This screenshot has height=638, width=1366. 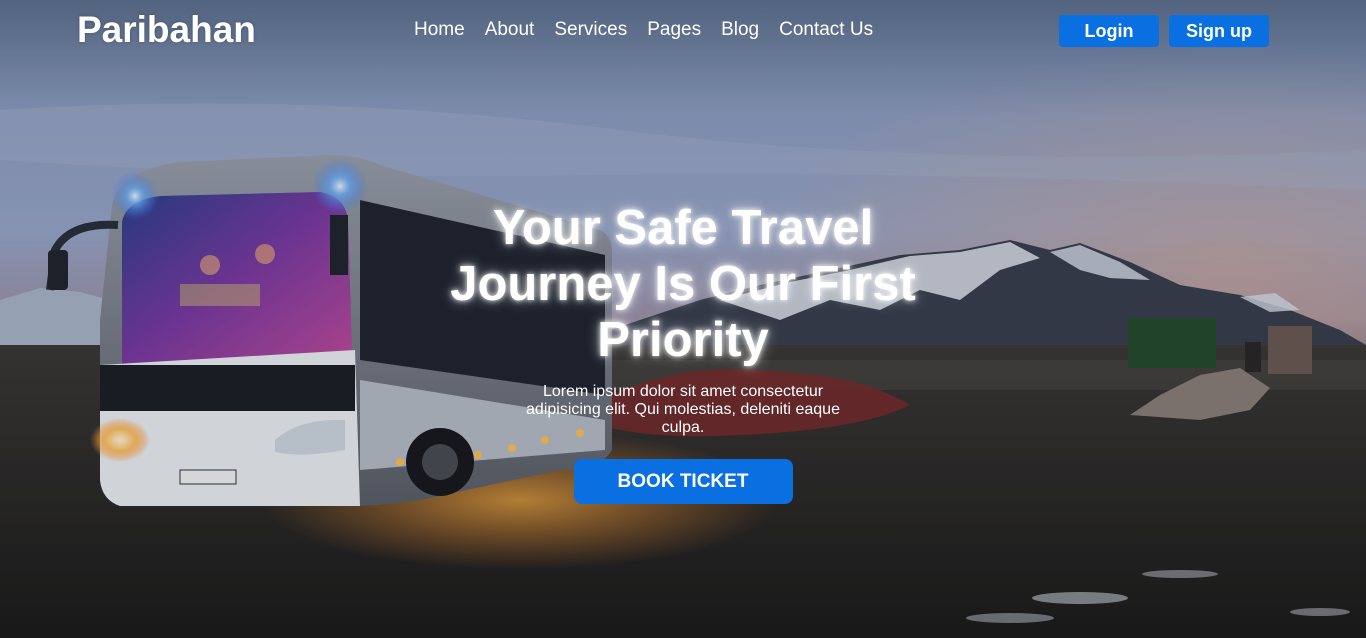 I want to click on book-ticket-button: BOOK TICKET, so click(x=683, y=481).